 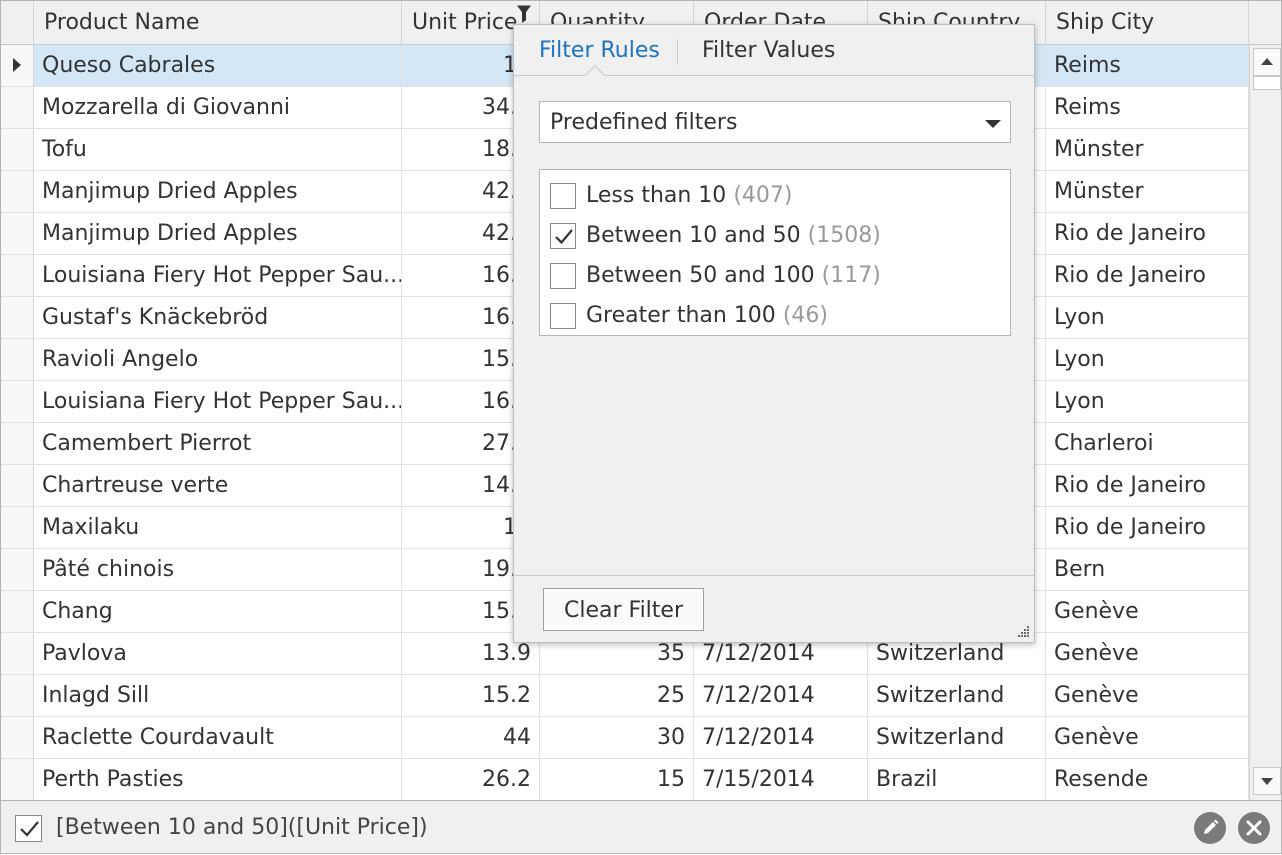 What do you see at coordinates (17, 22) in the screenshot?
I see `row-indicator-header` at bounding box center [17, 22].